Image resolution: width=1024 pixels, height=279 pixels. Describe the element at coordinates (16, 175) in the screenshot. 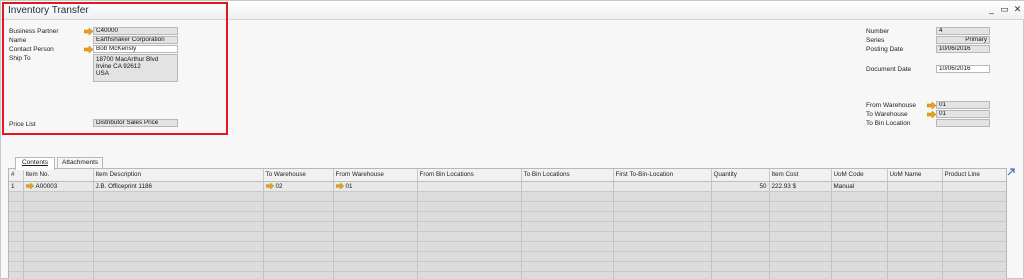

I see `column-header: #` at that location.